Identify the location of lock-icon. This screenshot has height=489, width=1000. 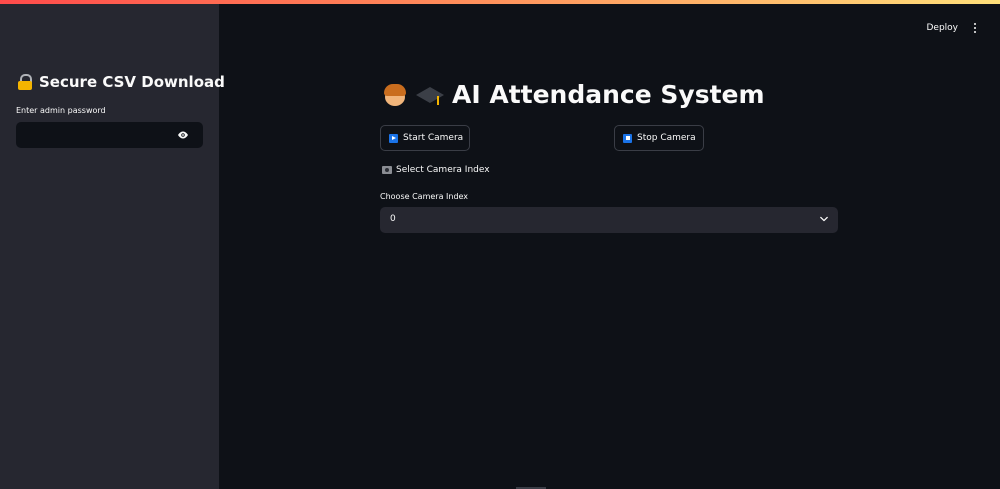
(25, 82).